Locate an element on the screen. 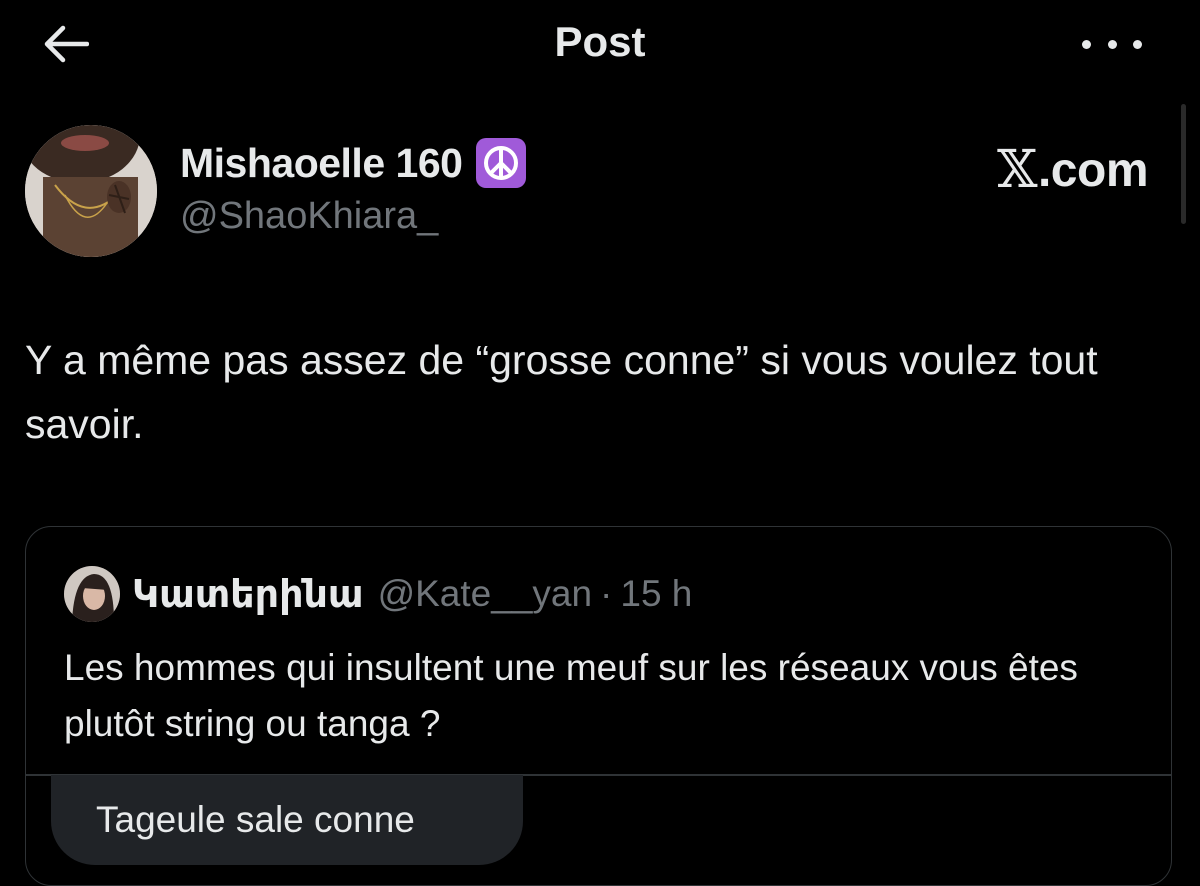  more-options-button is located at coordinates (1112, 44).